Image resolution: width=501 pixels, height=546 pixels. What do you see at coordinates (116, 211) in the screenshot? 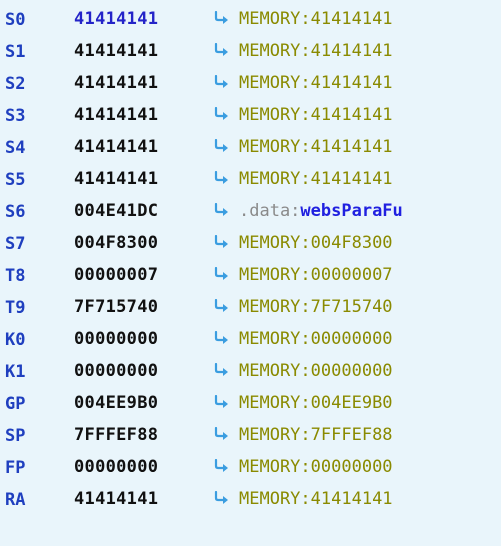
I see `register-value: 004E41DC` at bounding box center [116, 211].